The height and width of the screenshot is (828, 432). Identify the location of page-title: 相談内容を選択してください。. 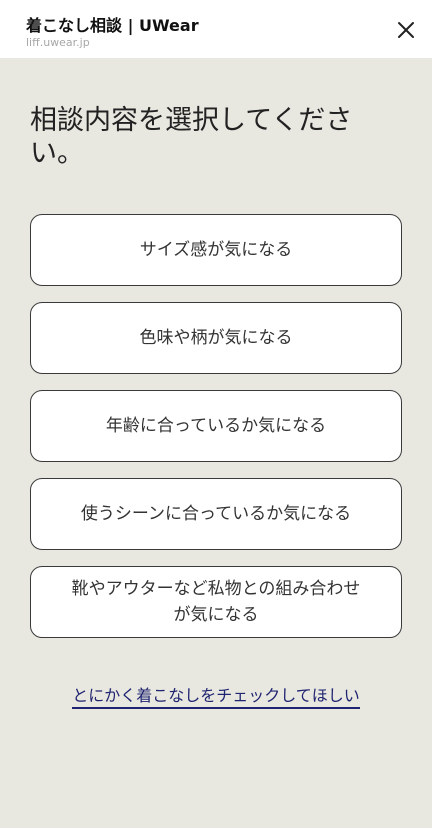
(191, 137).